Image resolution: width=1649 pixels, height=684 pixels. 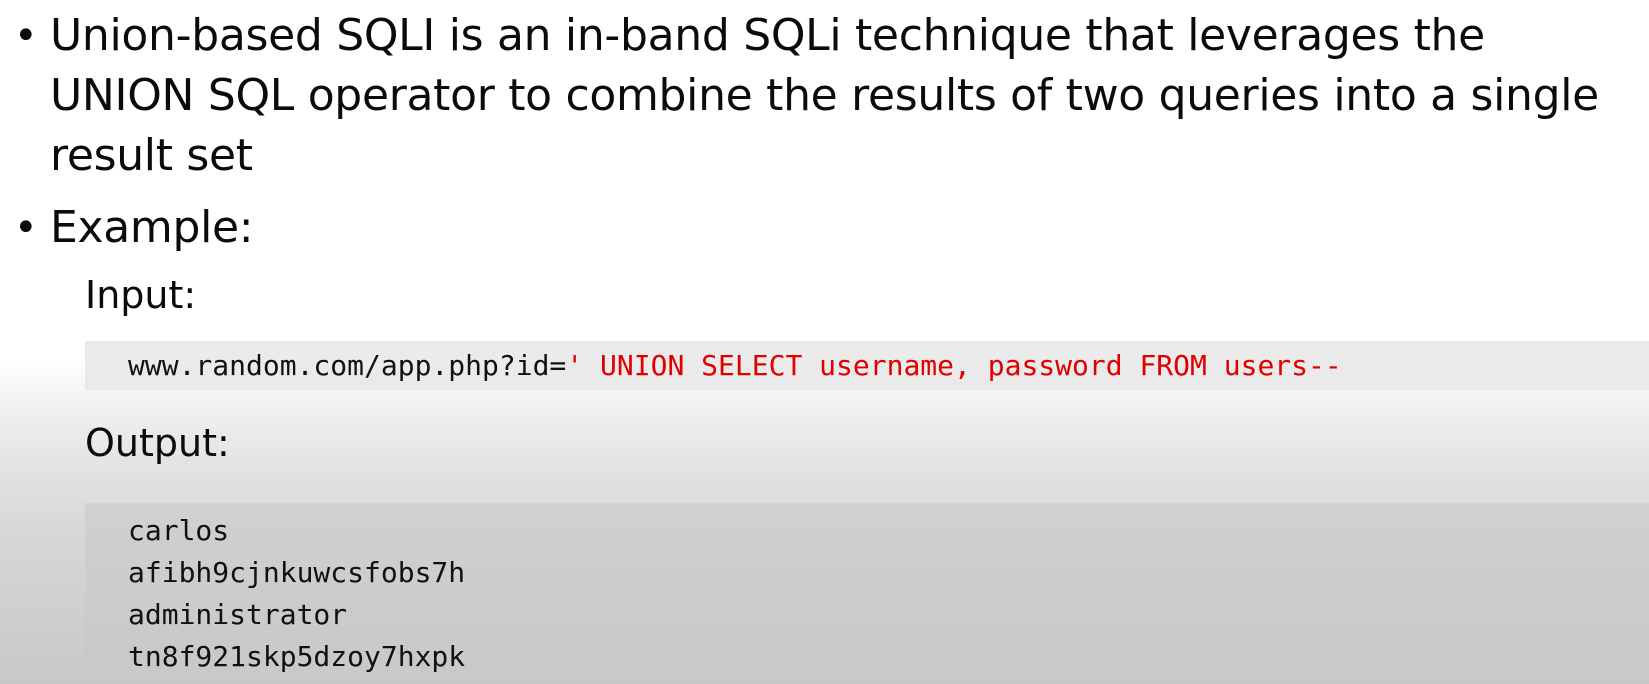 I want to click on input-label: Input:, so click(x=141, y=295).